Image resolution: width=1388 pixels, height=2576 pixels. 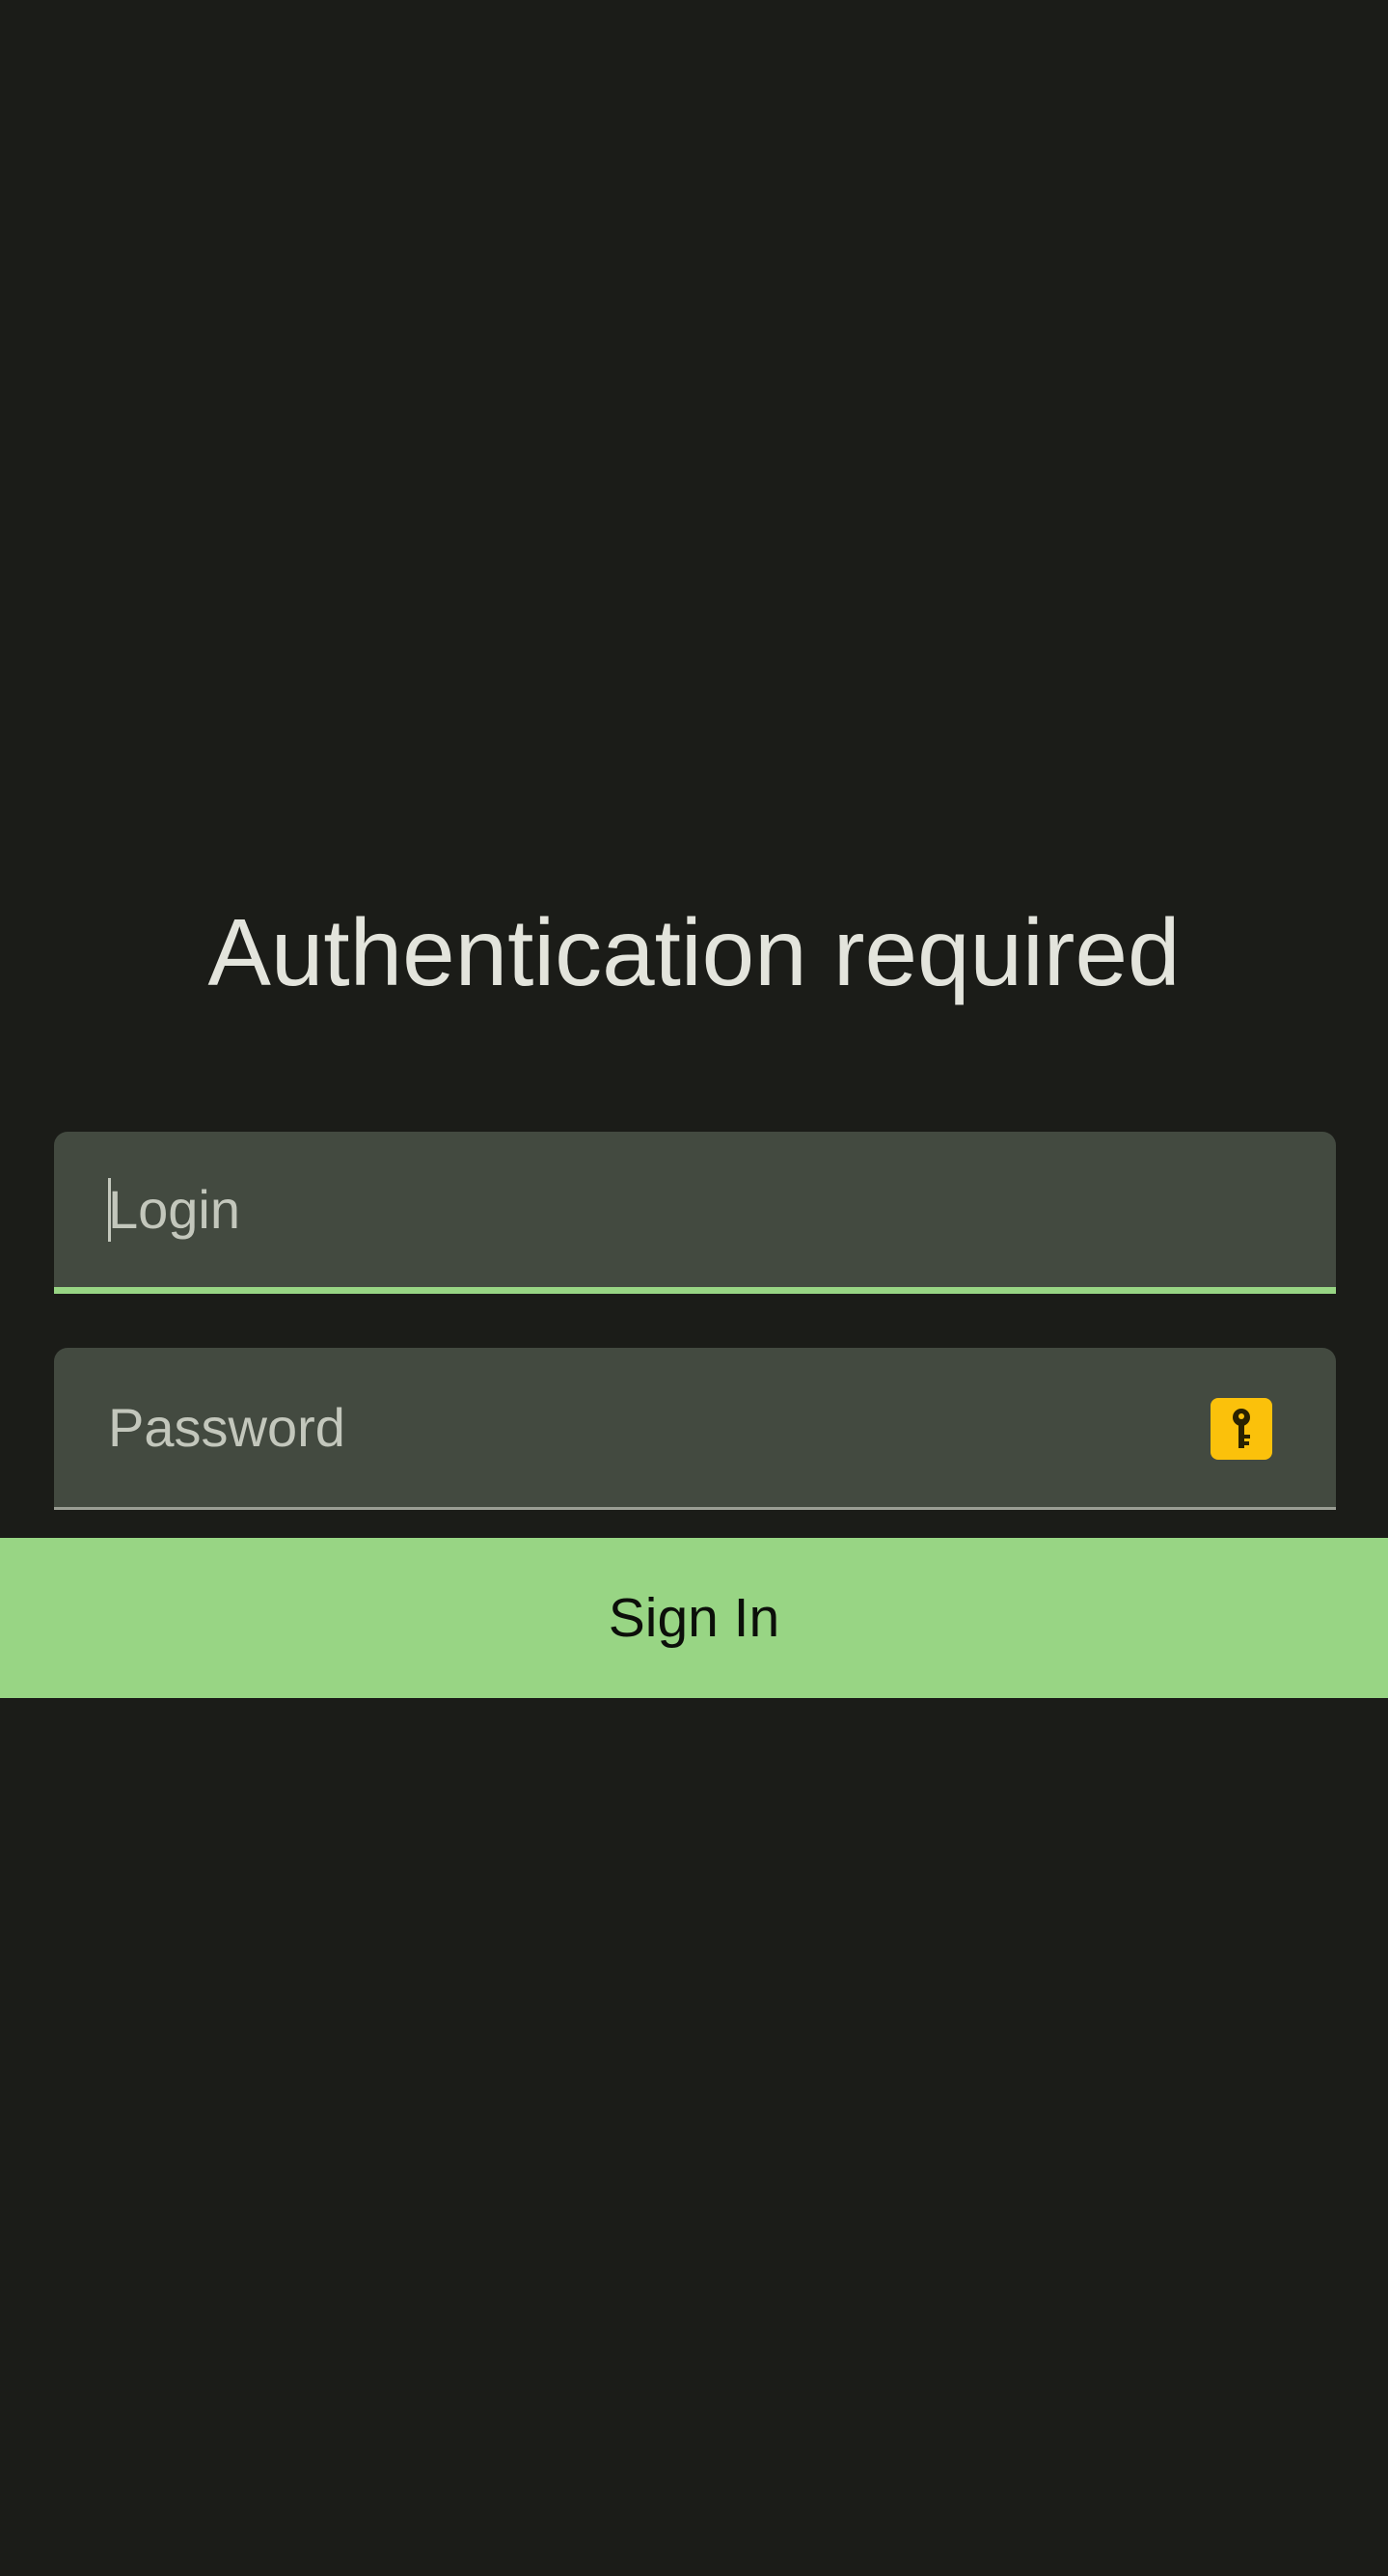 I want to click on login-field-container, so click(x=695, y=1213).